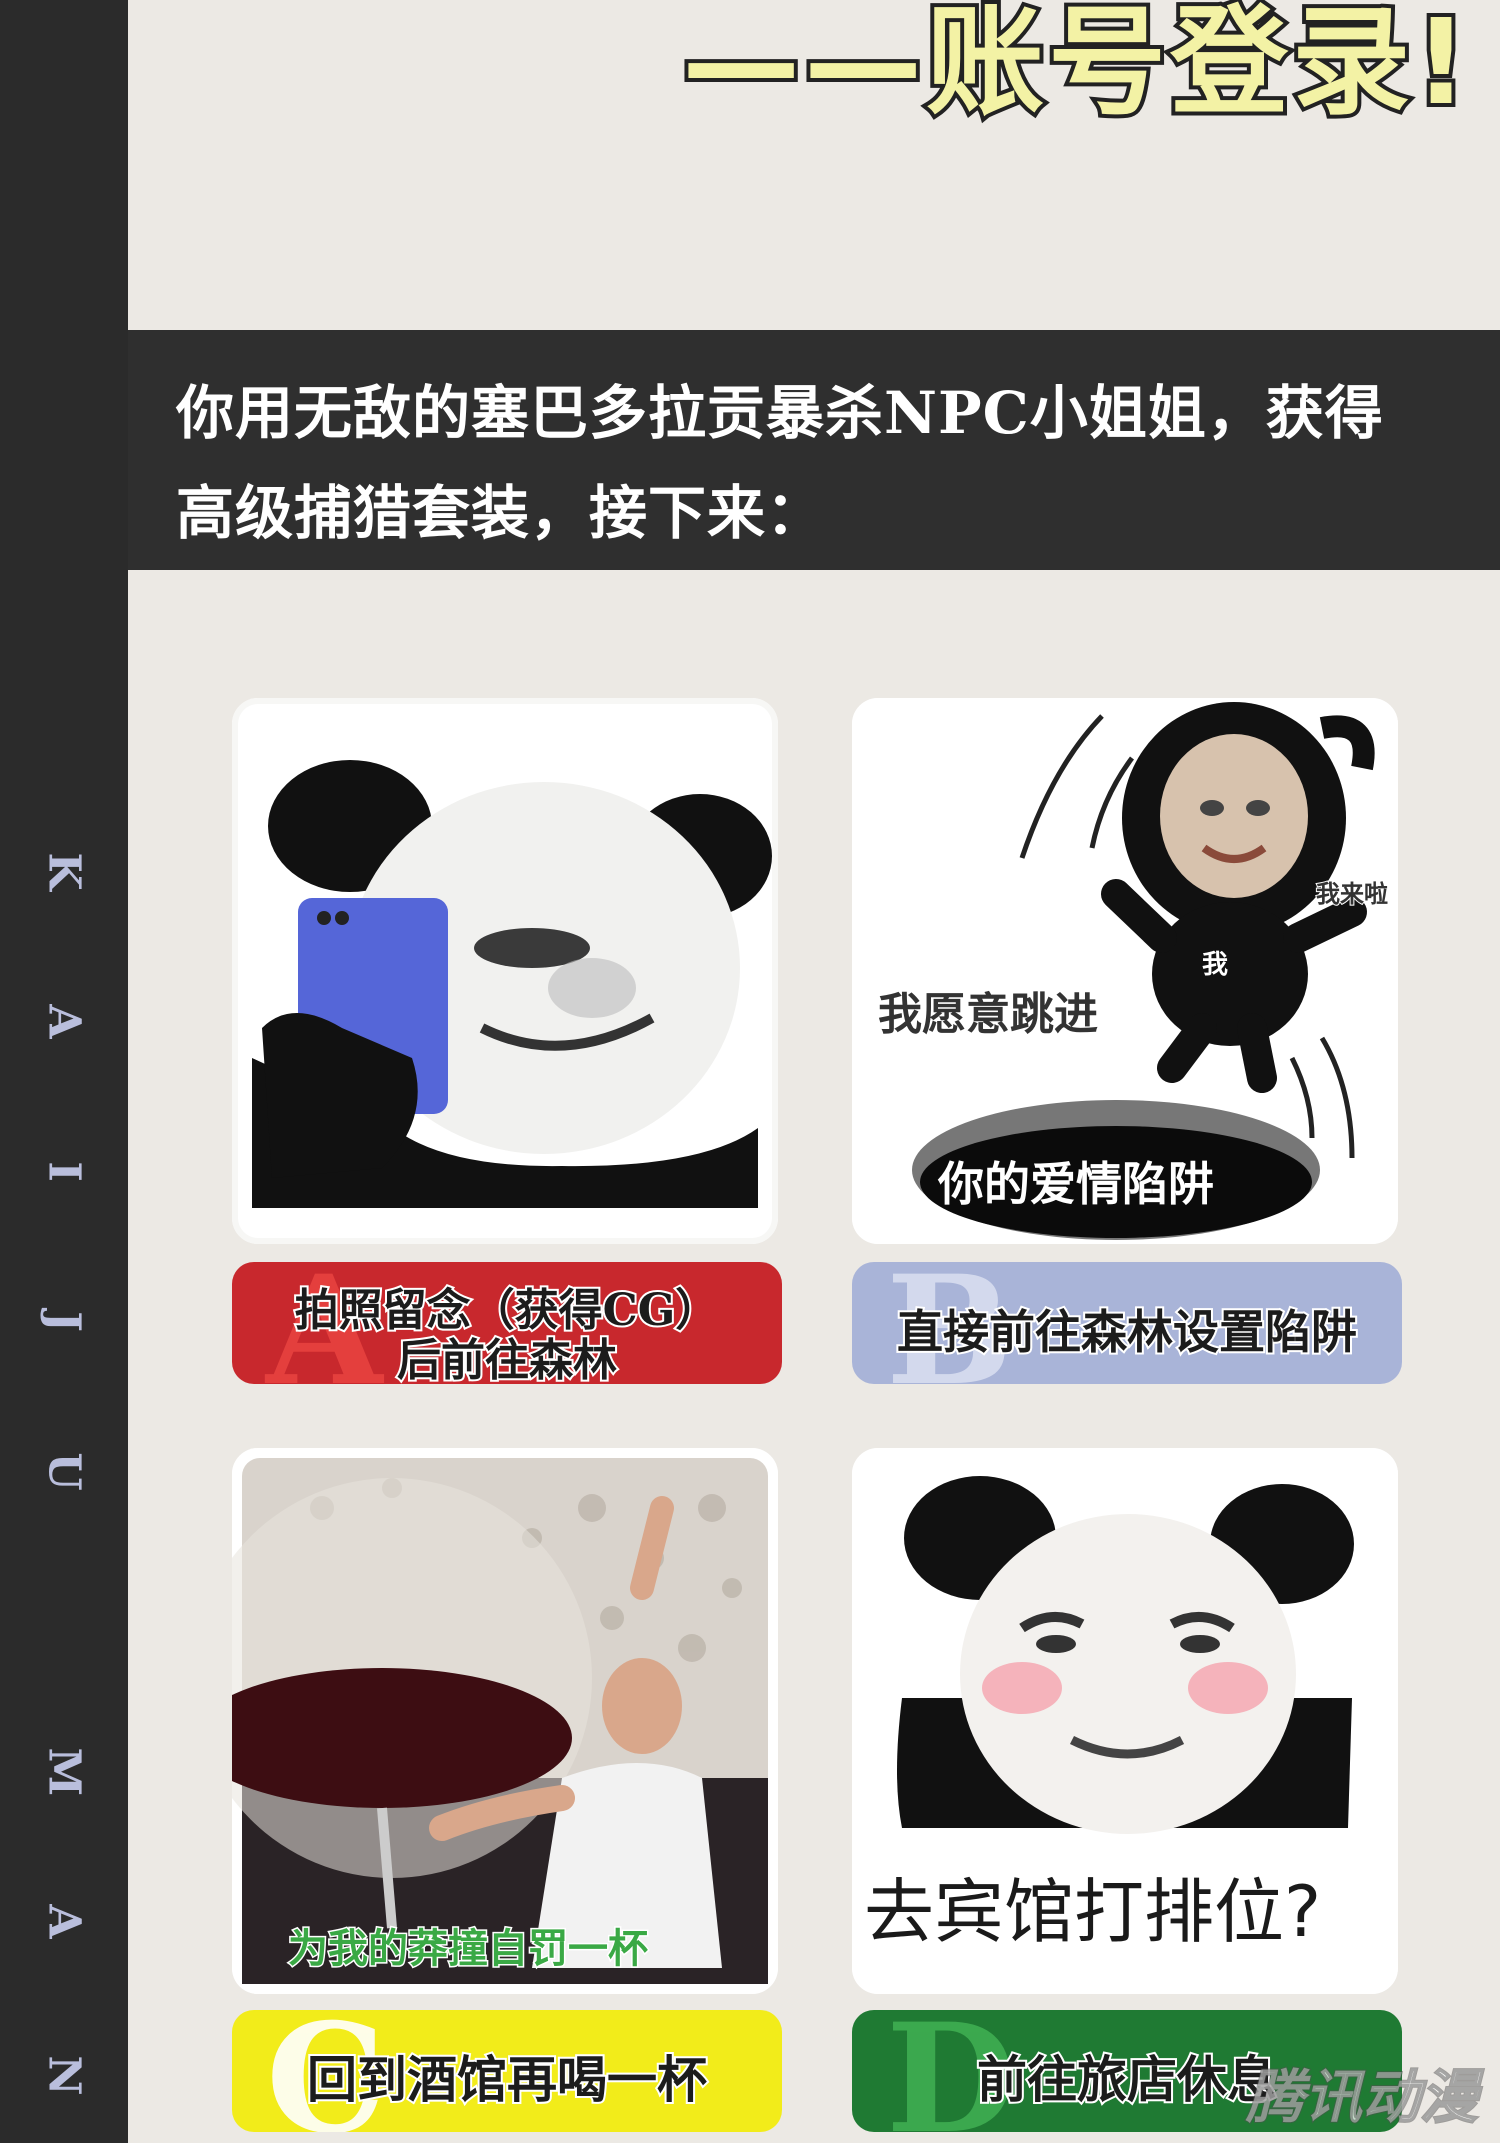 This screenshot has width=1500, height=2143. Describe the element at coordinates (468, 1949) in the screenshot. I see `option-c-caption: 为我的莽撞自罚一杯` at that location.